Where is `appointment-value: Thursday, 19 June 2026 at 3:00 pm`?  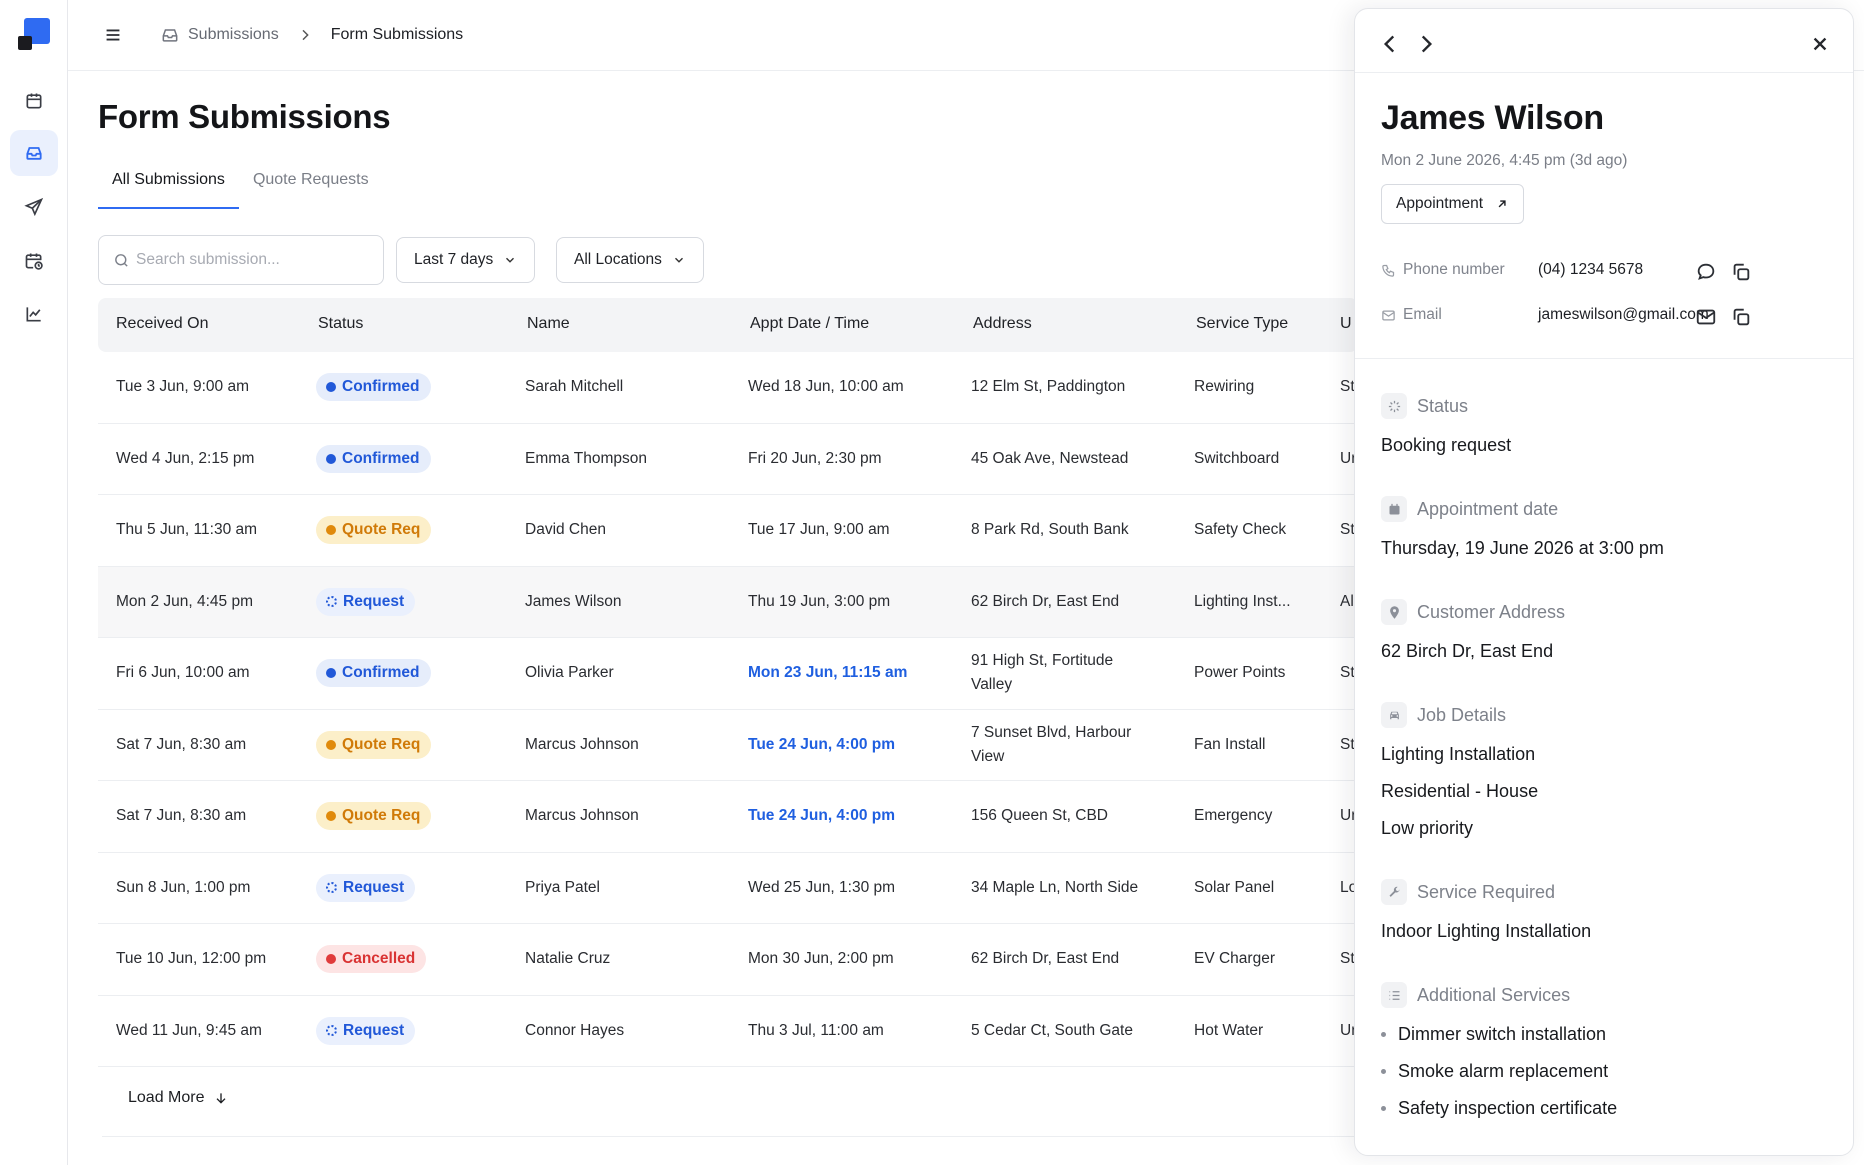 appointment-value: Thursday, 19 June 2026 at 3:00 pm is located at coordinates (1522, 548).